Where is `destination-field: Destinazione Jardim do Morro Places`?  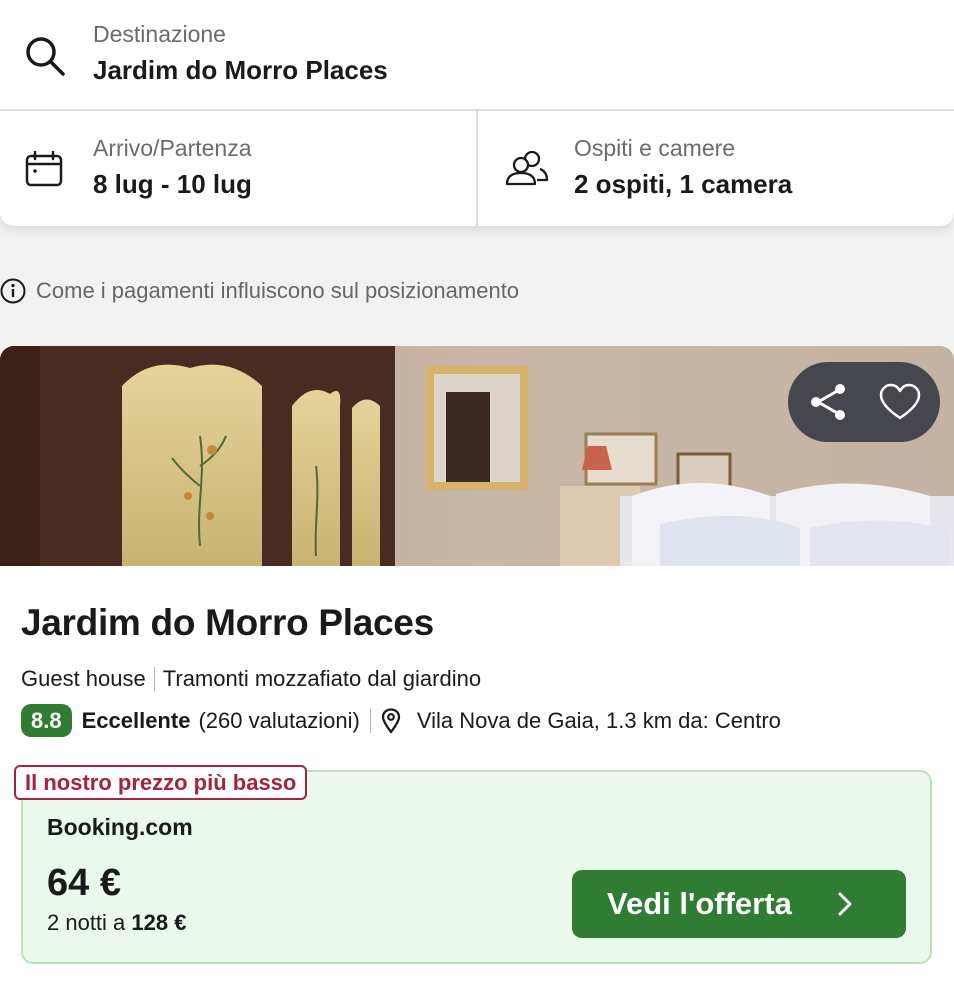 destination-field: Destinazione Jardim do Morro Places is located at coordinates (477, 55).